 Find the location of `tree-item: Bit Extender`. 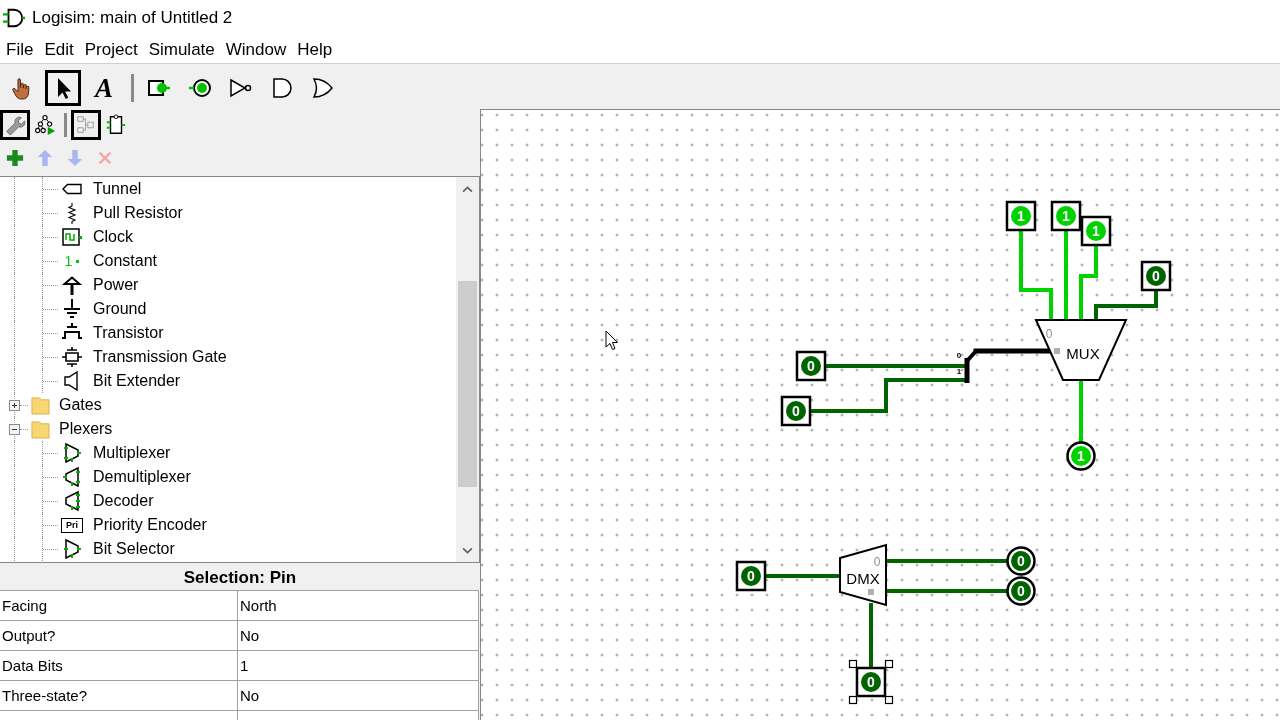

tree-item: Bit Extender is located at coordinates (122, 381).